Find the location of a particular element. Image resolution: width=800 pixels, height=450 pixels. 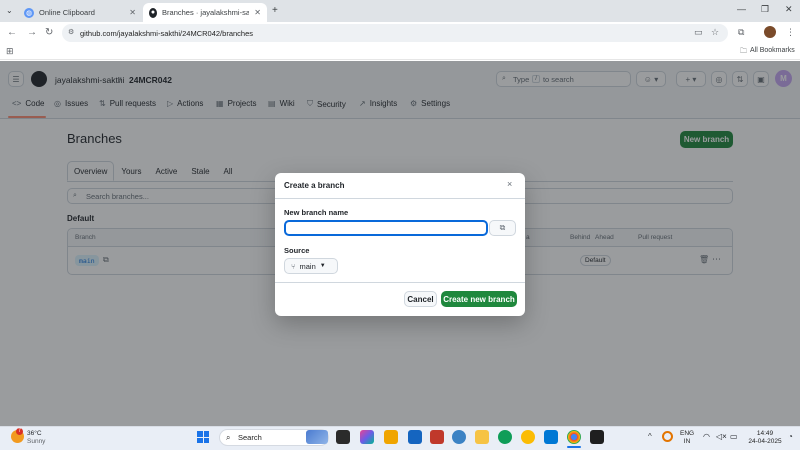

clock-date: 24-04-2025 is located at coordinates (765, 441).